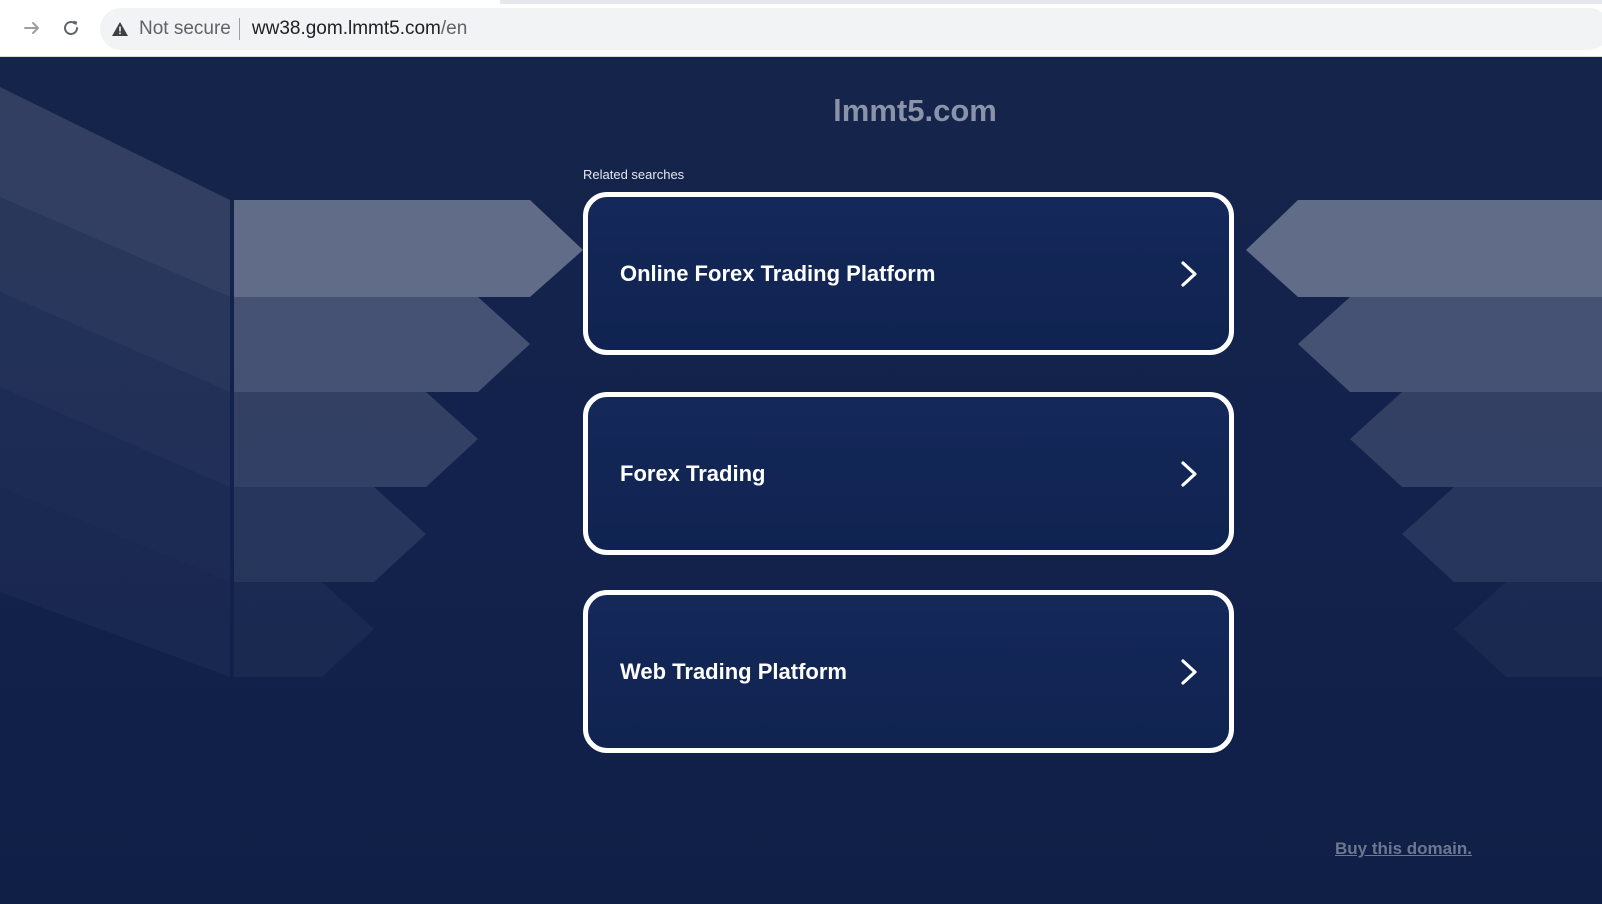 The width and height of the screenshot is (1602, 904). I want to click on buy-domain-link: Buy this domain., so click(1403, 849).